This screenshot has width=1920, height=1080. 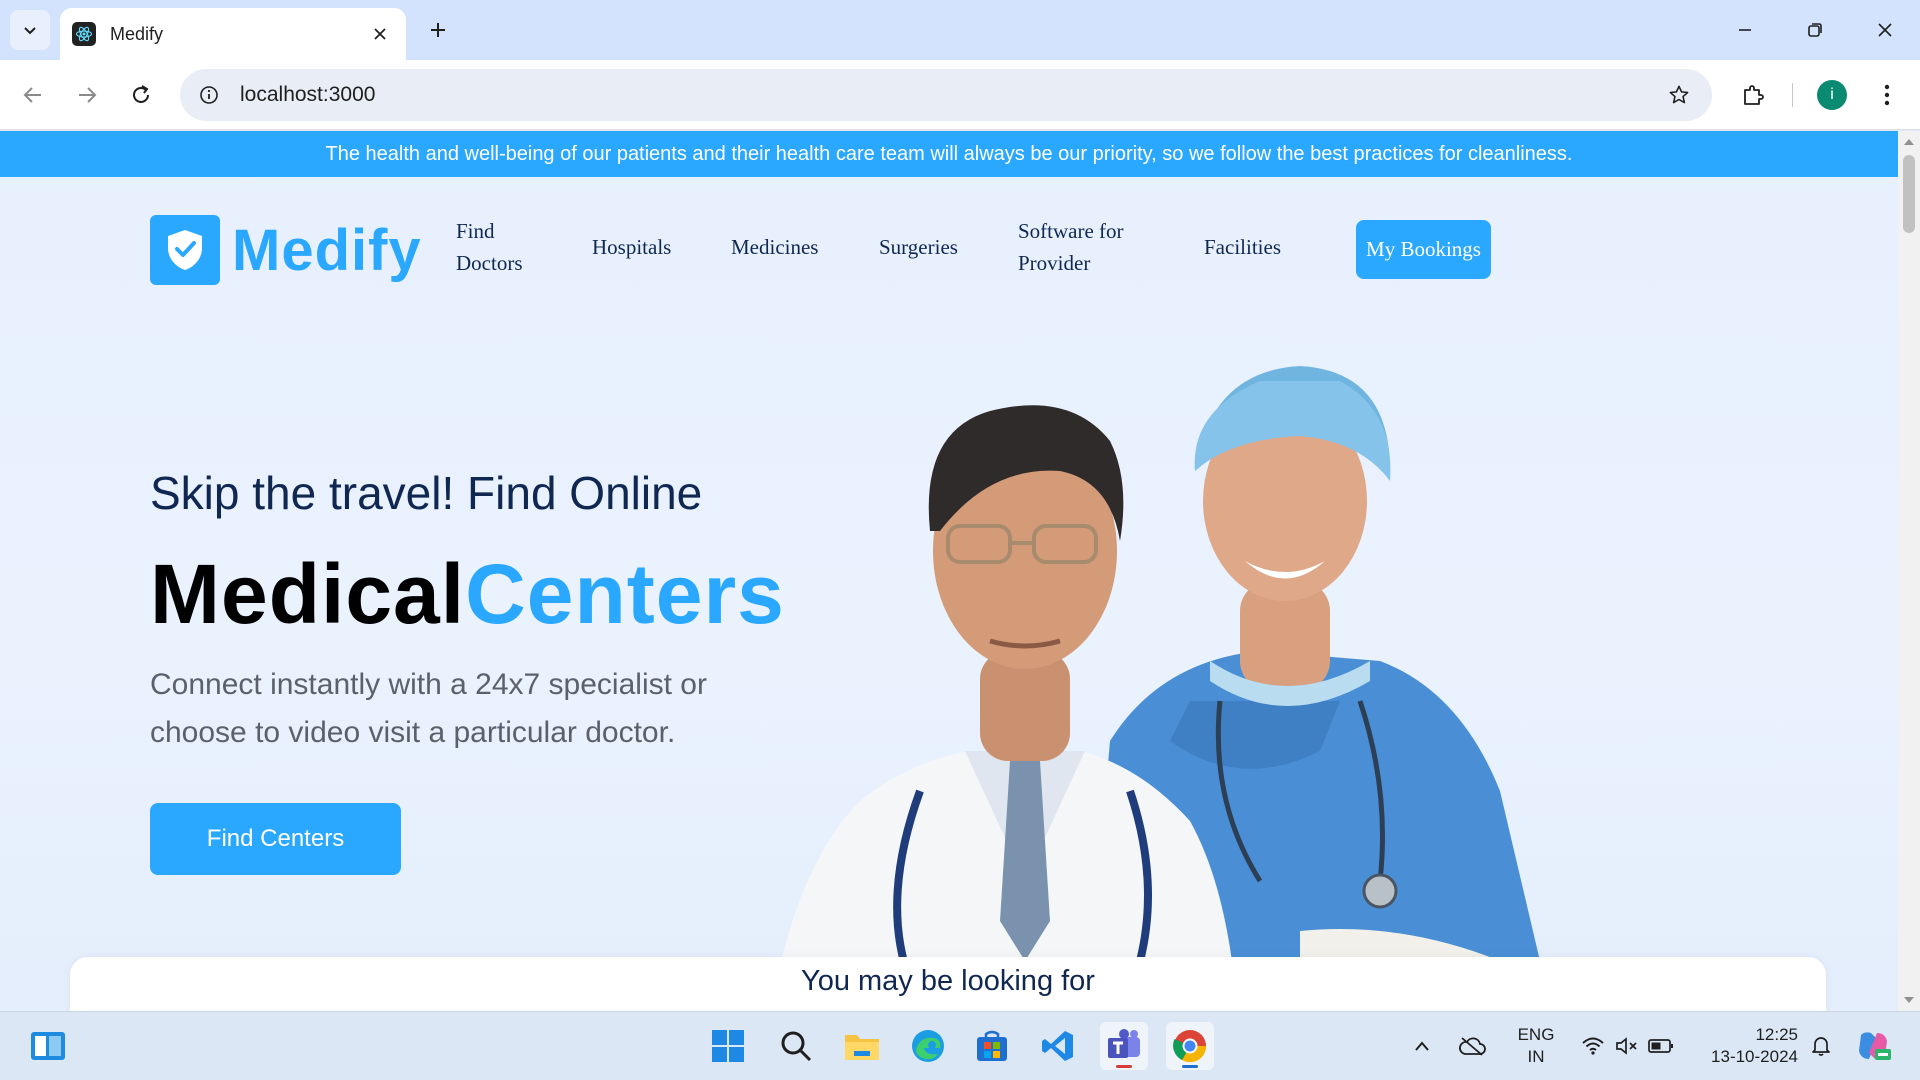 I want to click on extensions-button, so click(x=1753, y=95).